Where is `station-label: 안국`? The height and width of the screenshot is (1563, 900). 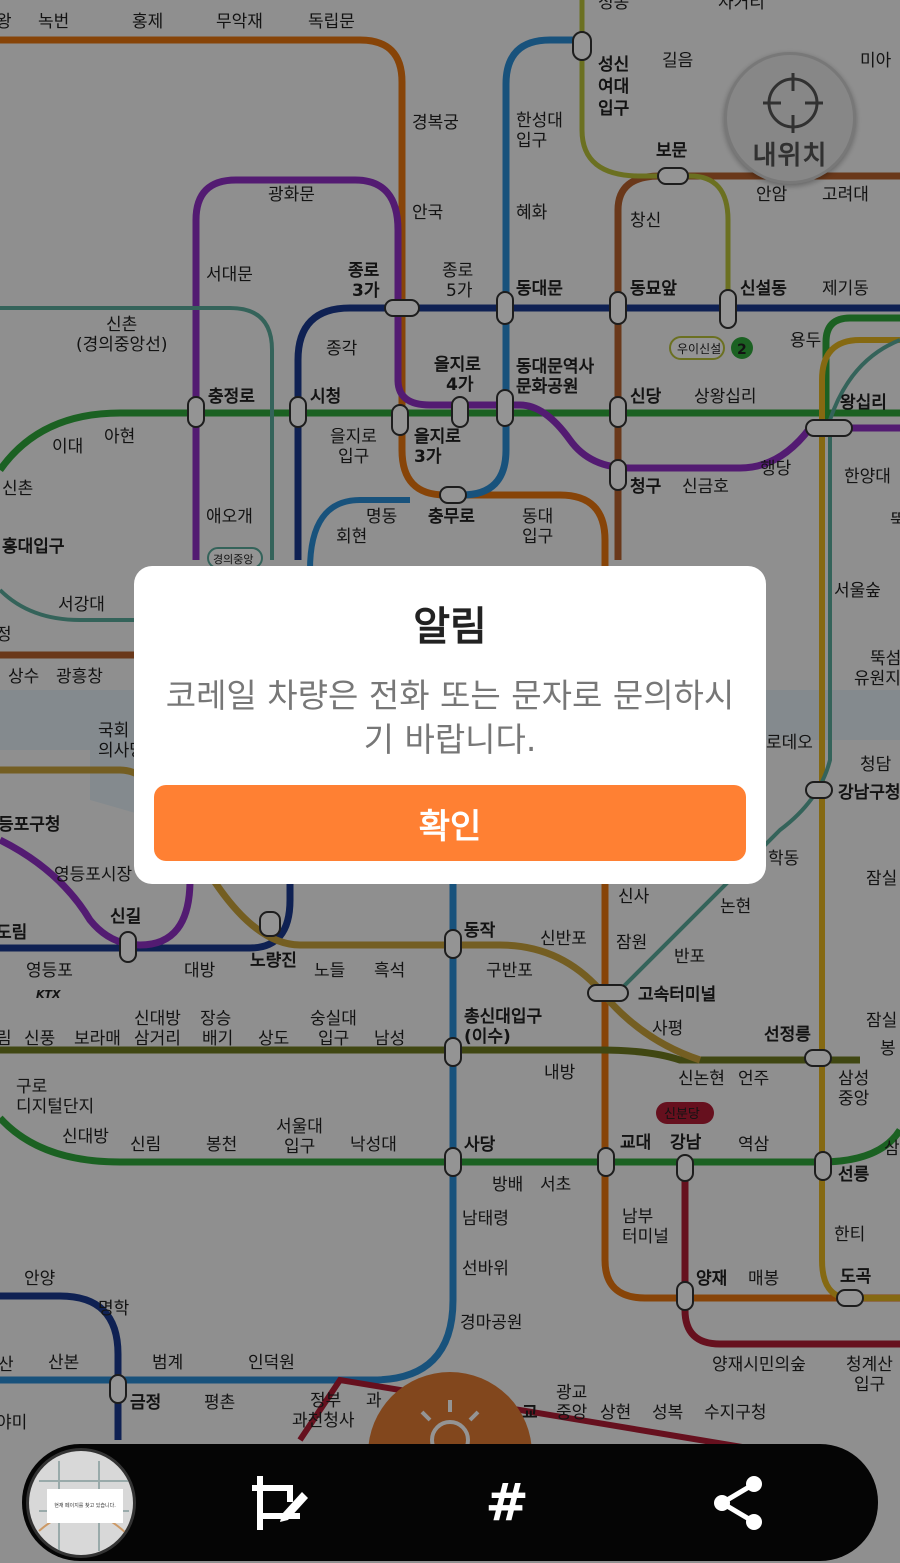 station-label: 안국 is located at coordinates (427, 213).